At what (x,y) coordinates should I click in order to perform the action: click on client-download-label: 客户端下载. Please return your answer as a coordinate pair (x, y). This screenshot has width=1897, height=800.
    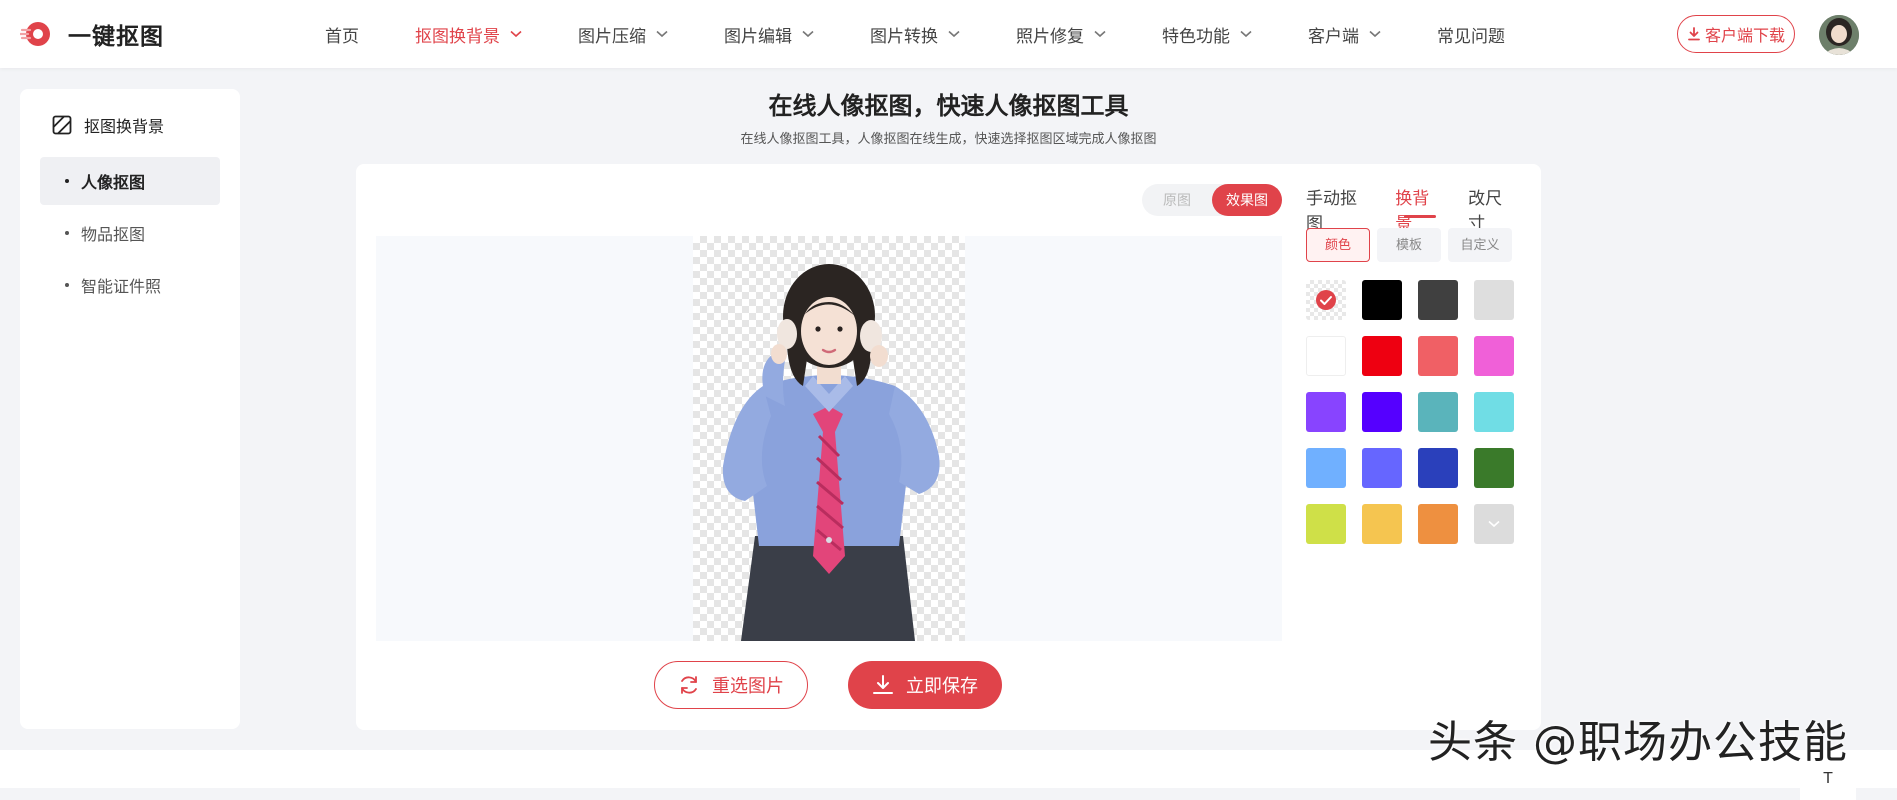
    Looking at the image, I should click on (1744, 36).